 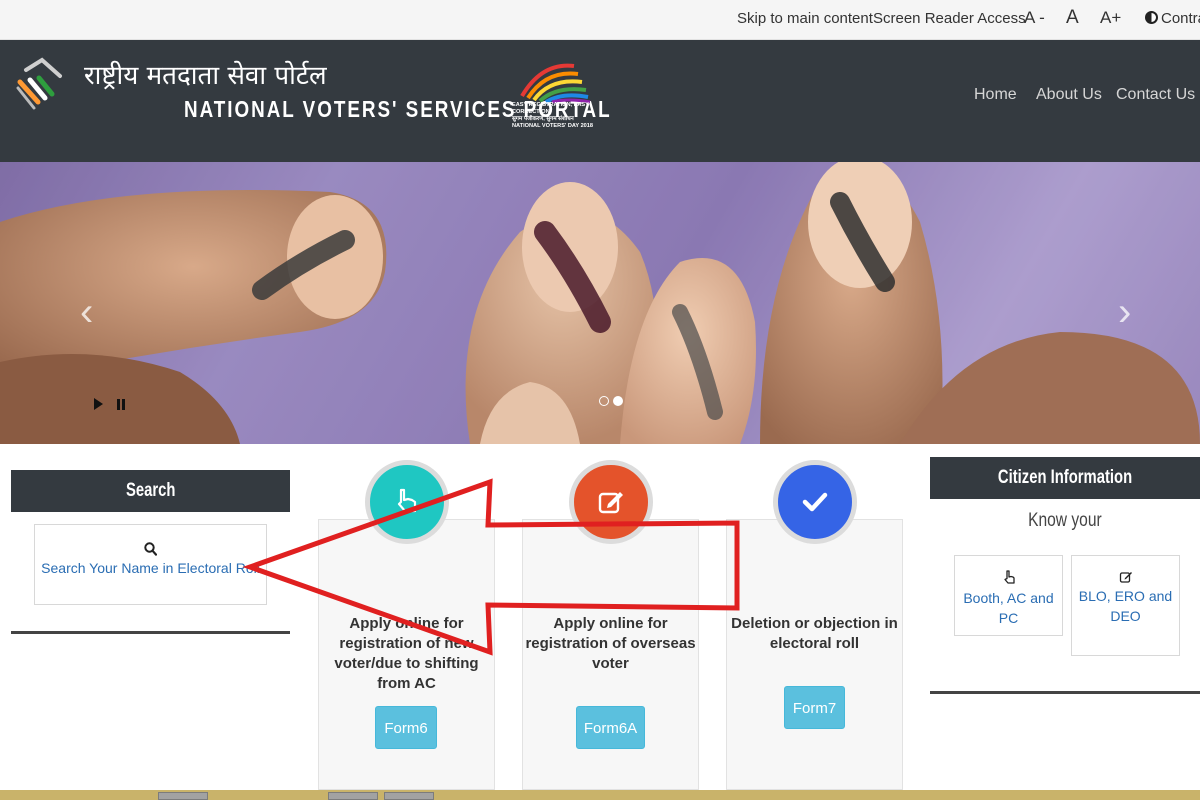 I want to click on booth-ac-pc-link: Booth, AC and PC, so click(x=1008, y=595).